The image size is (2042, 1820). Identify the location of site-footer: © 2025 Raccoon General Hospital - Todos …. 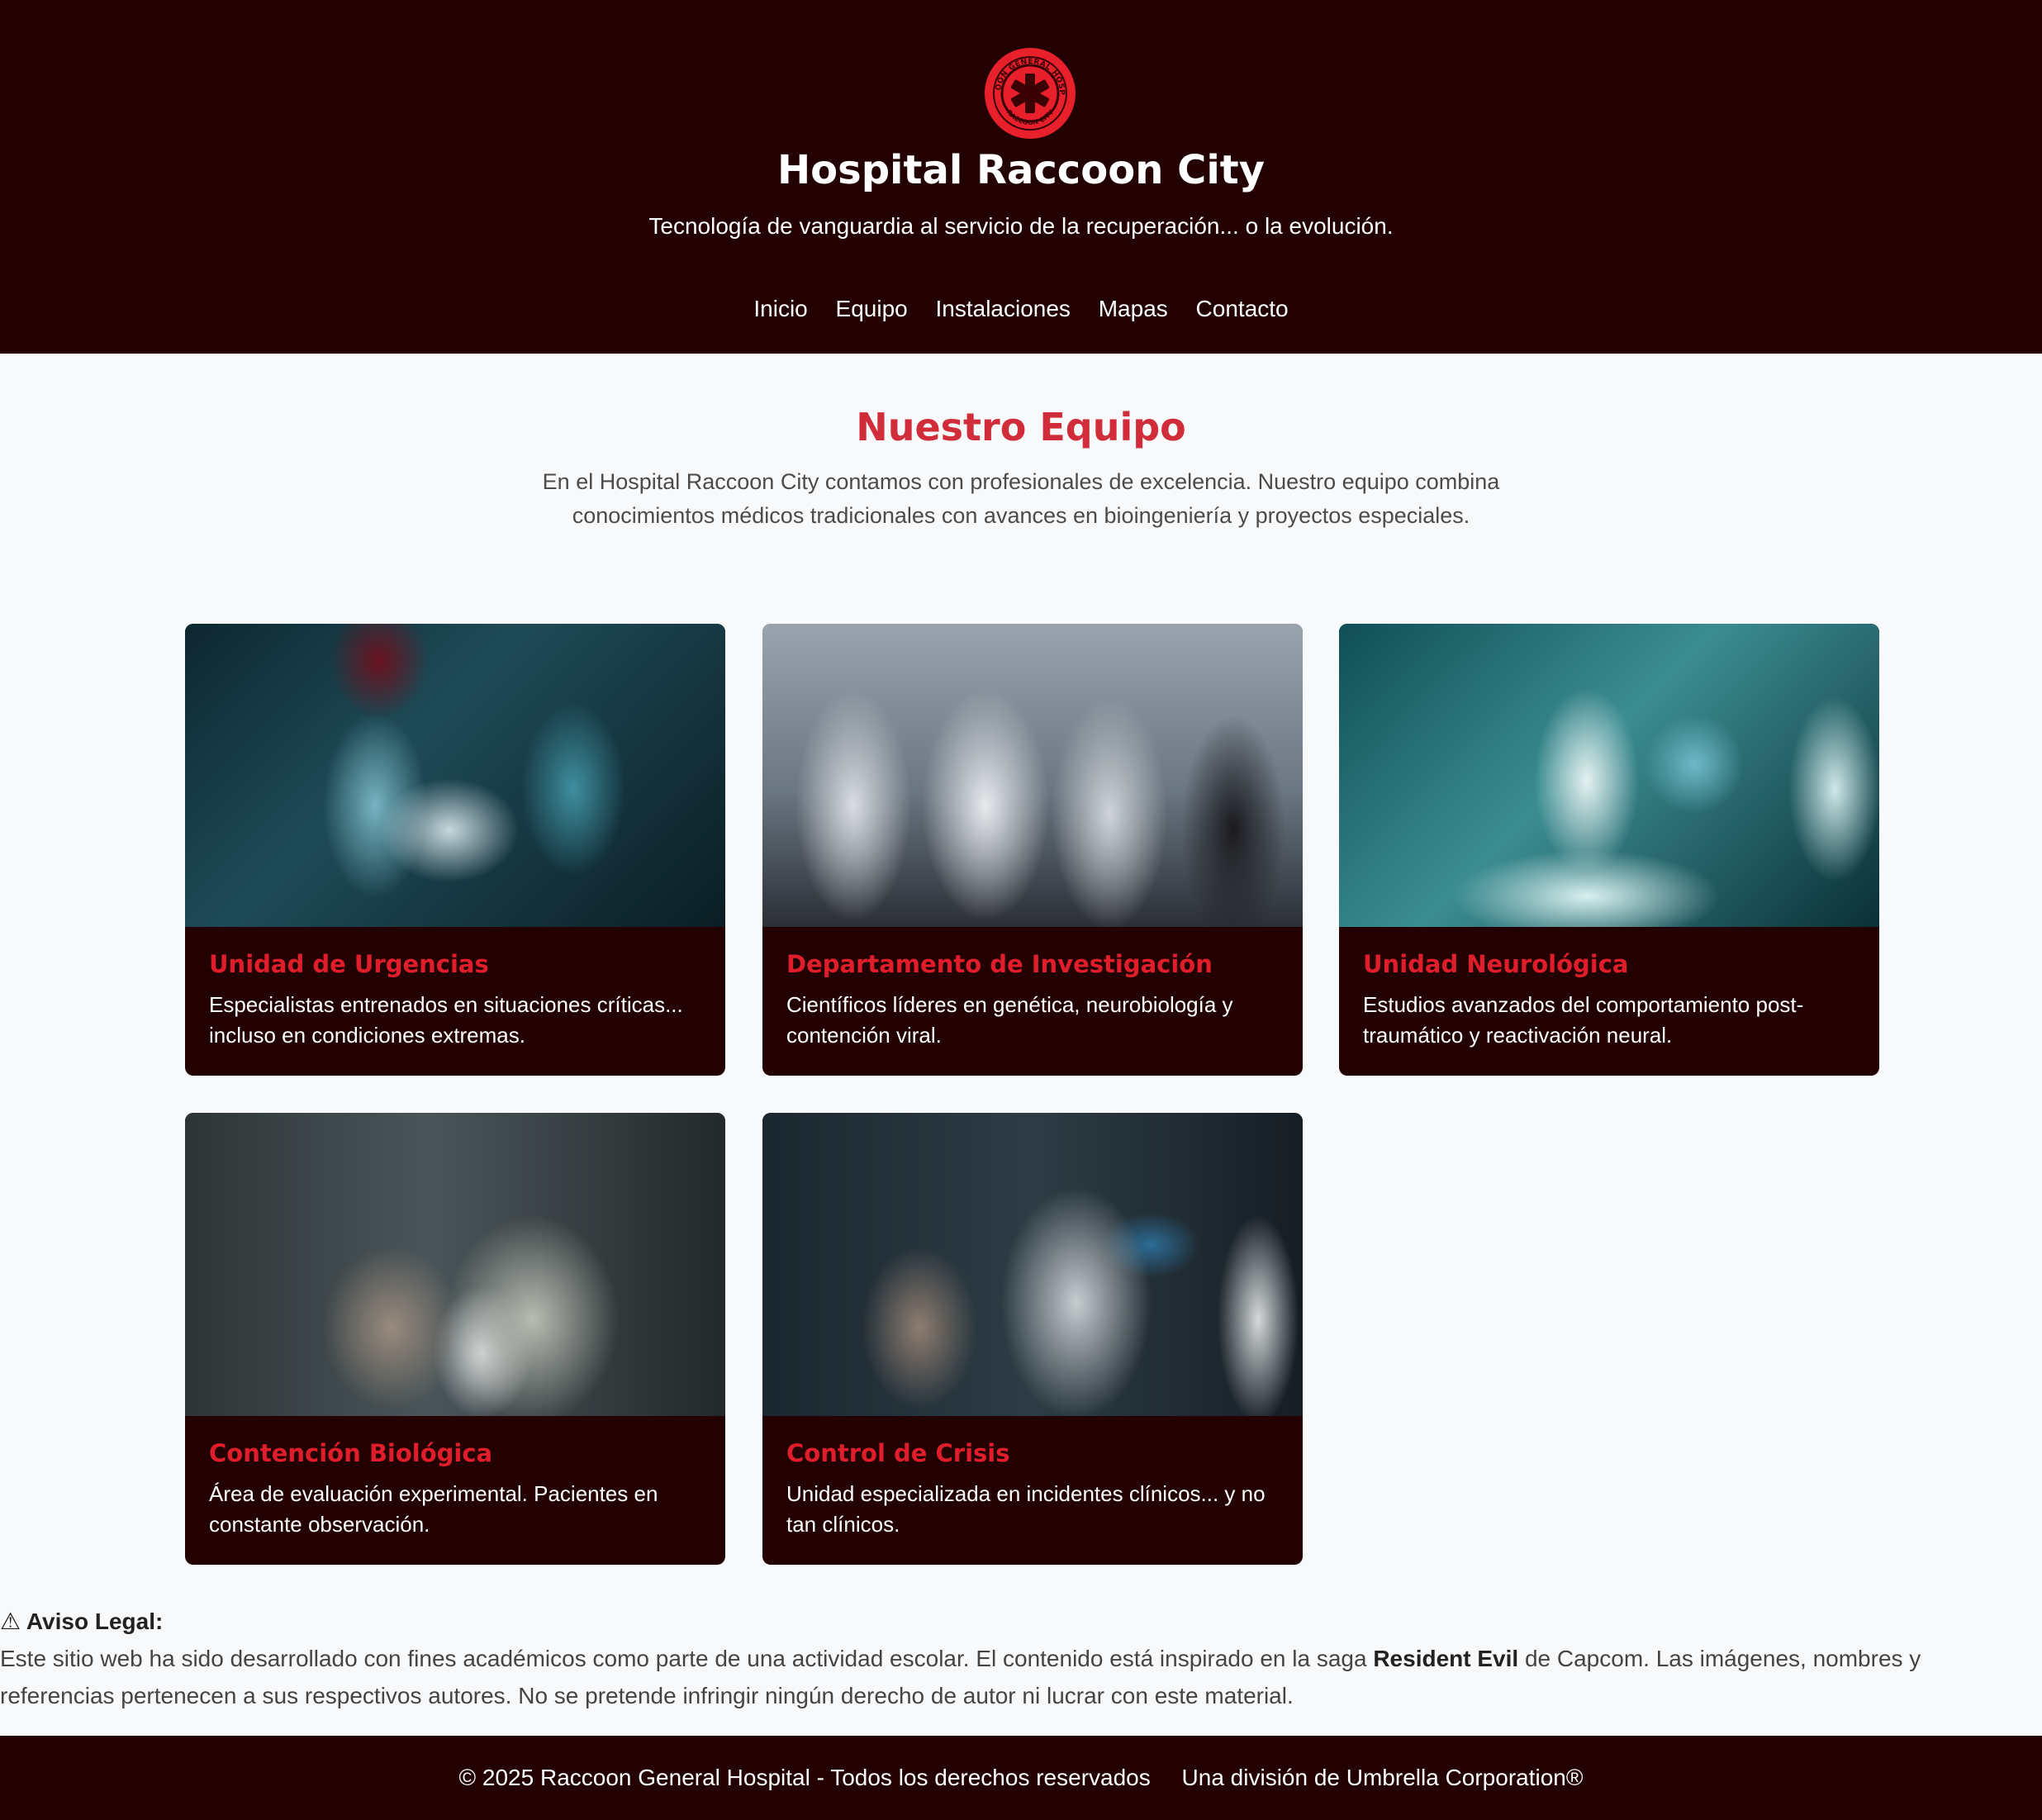
(1021, 1778).